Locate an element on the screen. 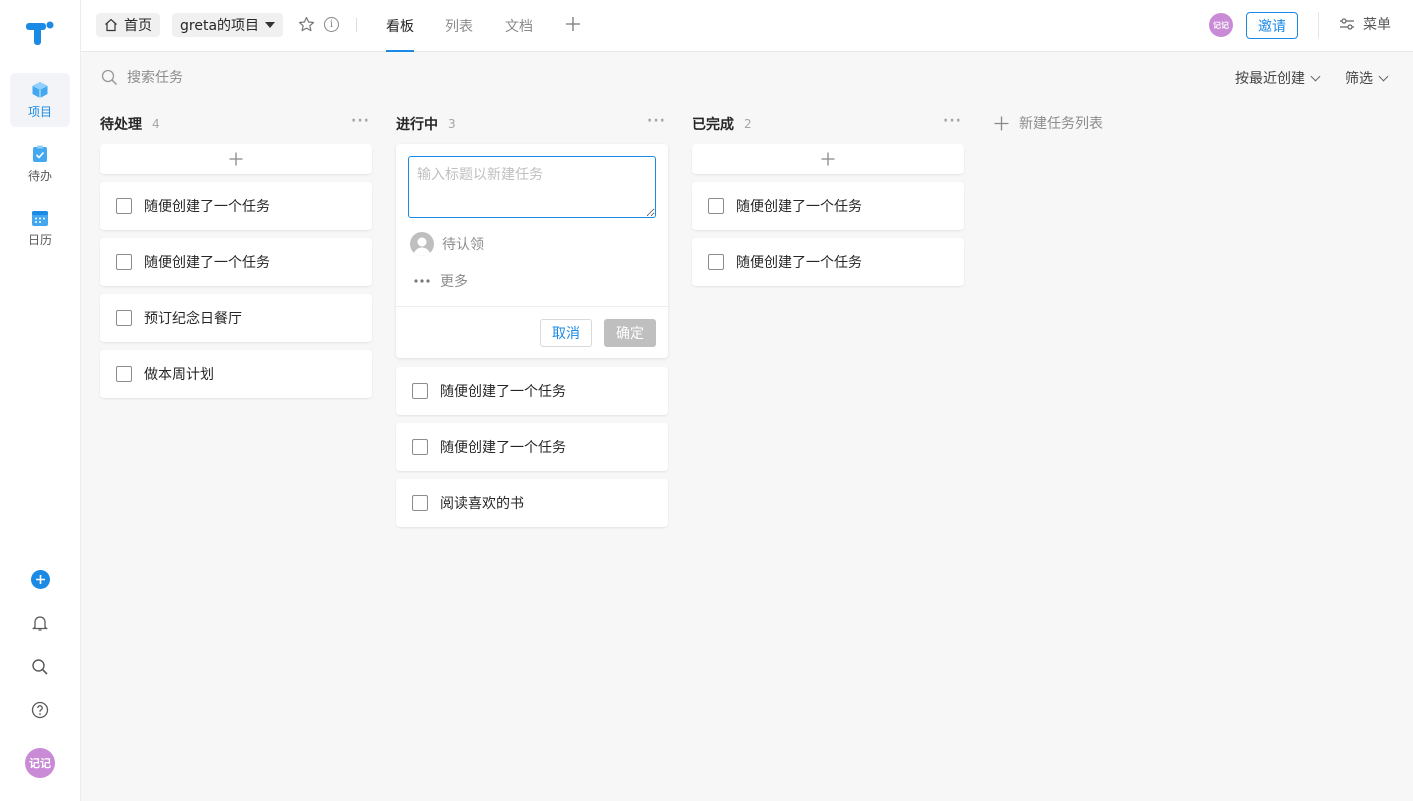 The height and width of the screenshot is (801, 1413). sort-label: 按最近创建 is located at coordinates (1270, 79).